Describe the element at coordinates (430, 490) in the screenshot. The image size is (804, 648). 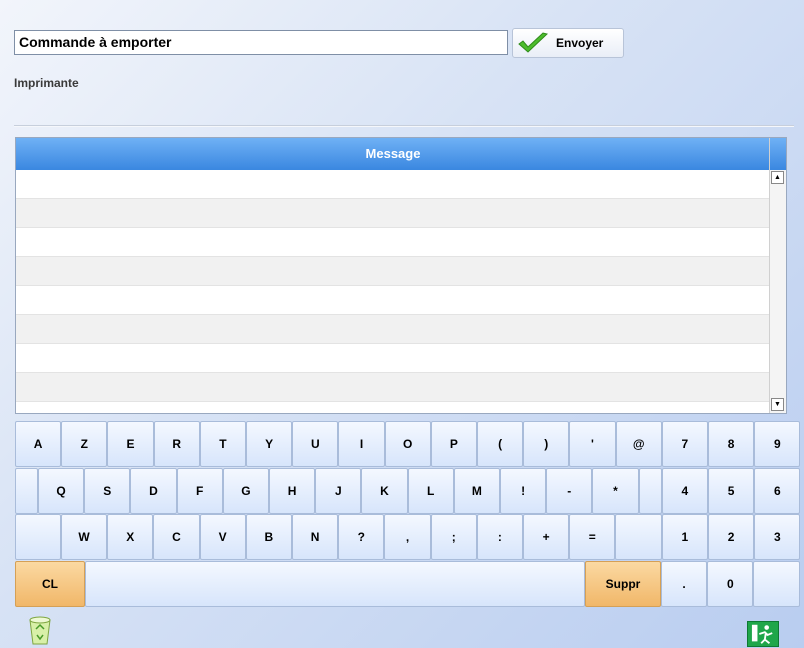
I see `key-l: L` at that location.